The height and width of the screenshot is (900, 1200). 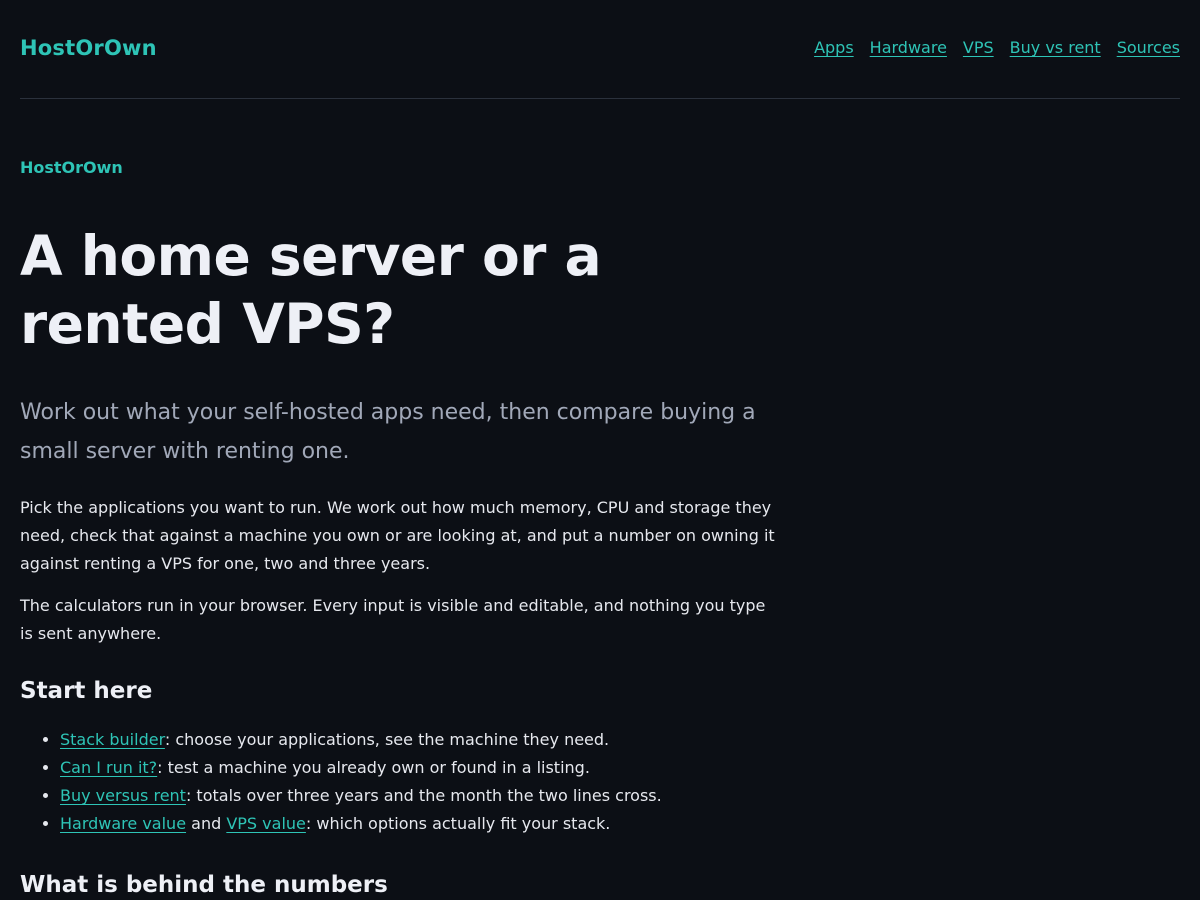 What do you see at coordinates (834, 47) in the screenshot?
I see `nav-apps: Apps` at bounding box center [834, 47].